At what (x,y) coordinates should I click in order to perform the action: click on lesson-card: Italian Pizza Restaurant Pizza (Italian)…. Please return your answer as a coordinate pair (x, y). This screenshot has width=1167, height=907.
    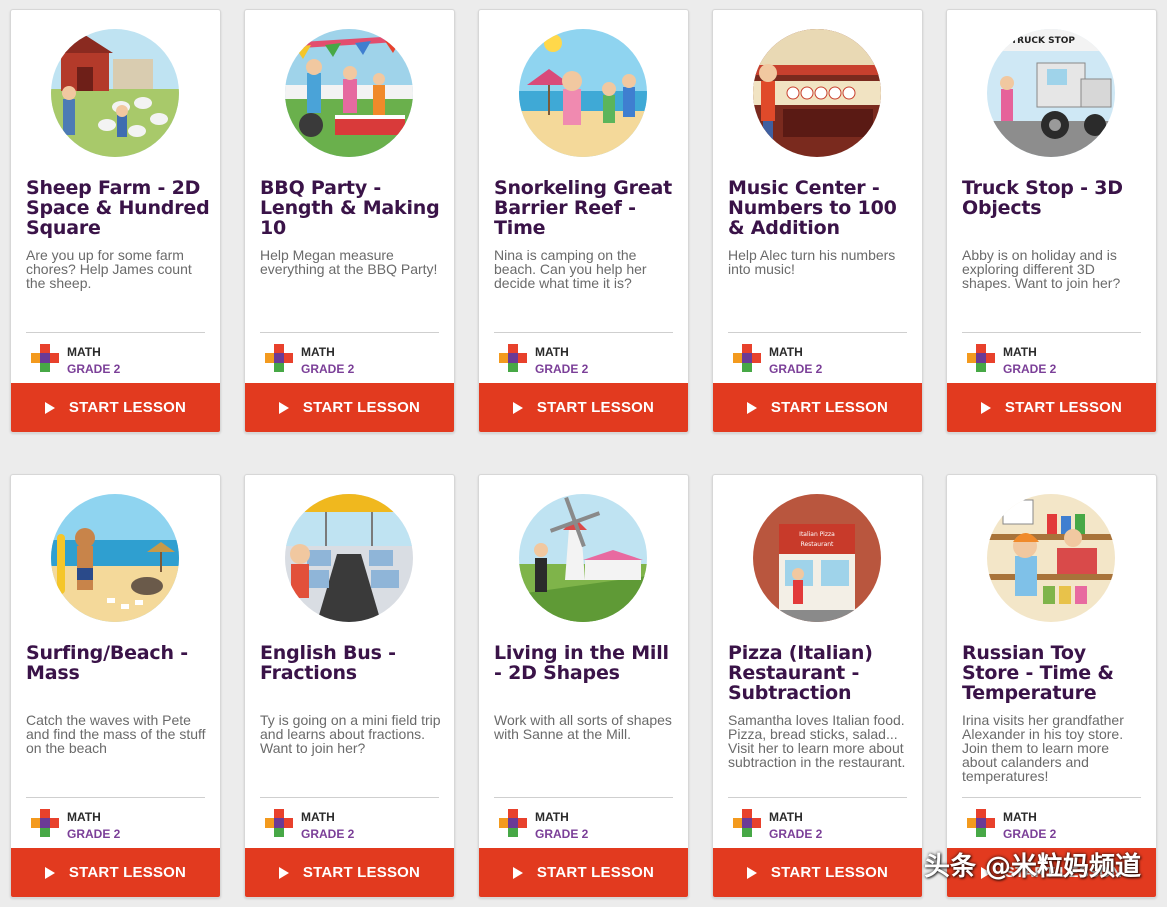
    Looking at the image, I should click on (817, 686).